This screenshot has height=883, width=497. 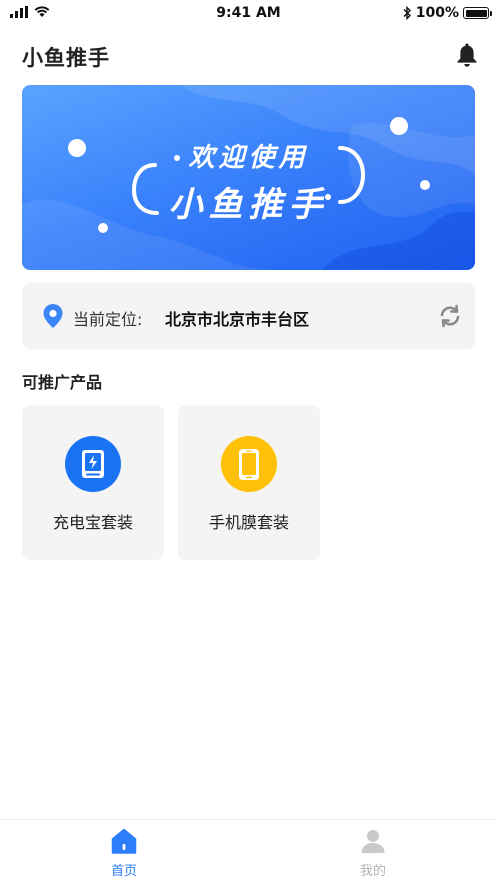 I want to click on app-header: 小鱼推手, so click(x=248, y=56).